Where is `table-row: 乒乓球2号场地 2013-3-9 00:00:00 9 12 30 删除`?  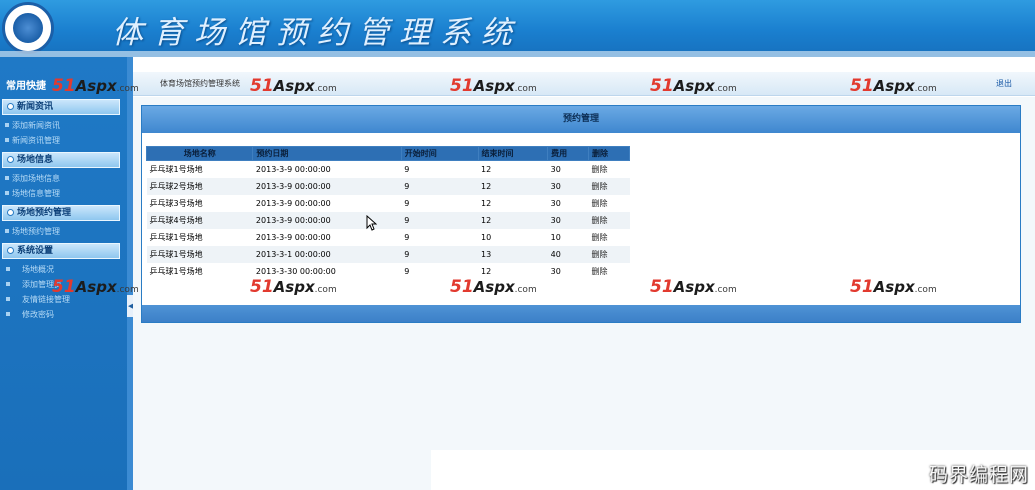
table-row: 乒乓球2号场地 2013-3-9 00:00:00 9 12 30 删除 is located at coordinates (388, 186).